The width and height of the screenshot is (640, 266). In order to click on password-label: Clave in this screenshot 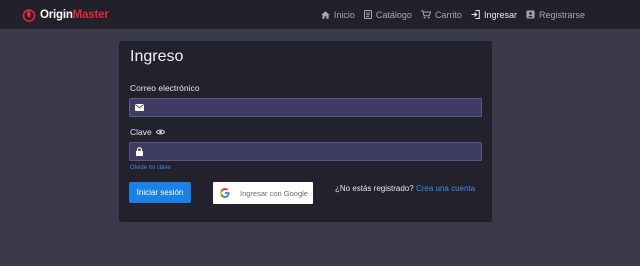, I will do `click(147, 132)`.